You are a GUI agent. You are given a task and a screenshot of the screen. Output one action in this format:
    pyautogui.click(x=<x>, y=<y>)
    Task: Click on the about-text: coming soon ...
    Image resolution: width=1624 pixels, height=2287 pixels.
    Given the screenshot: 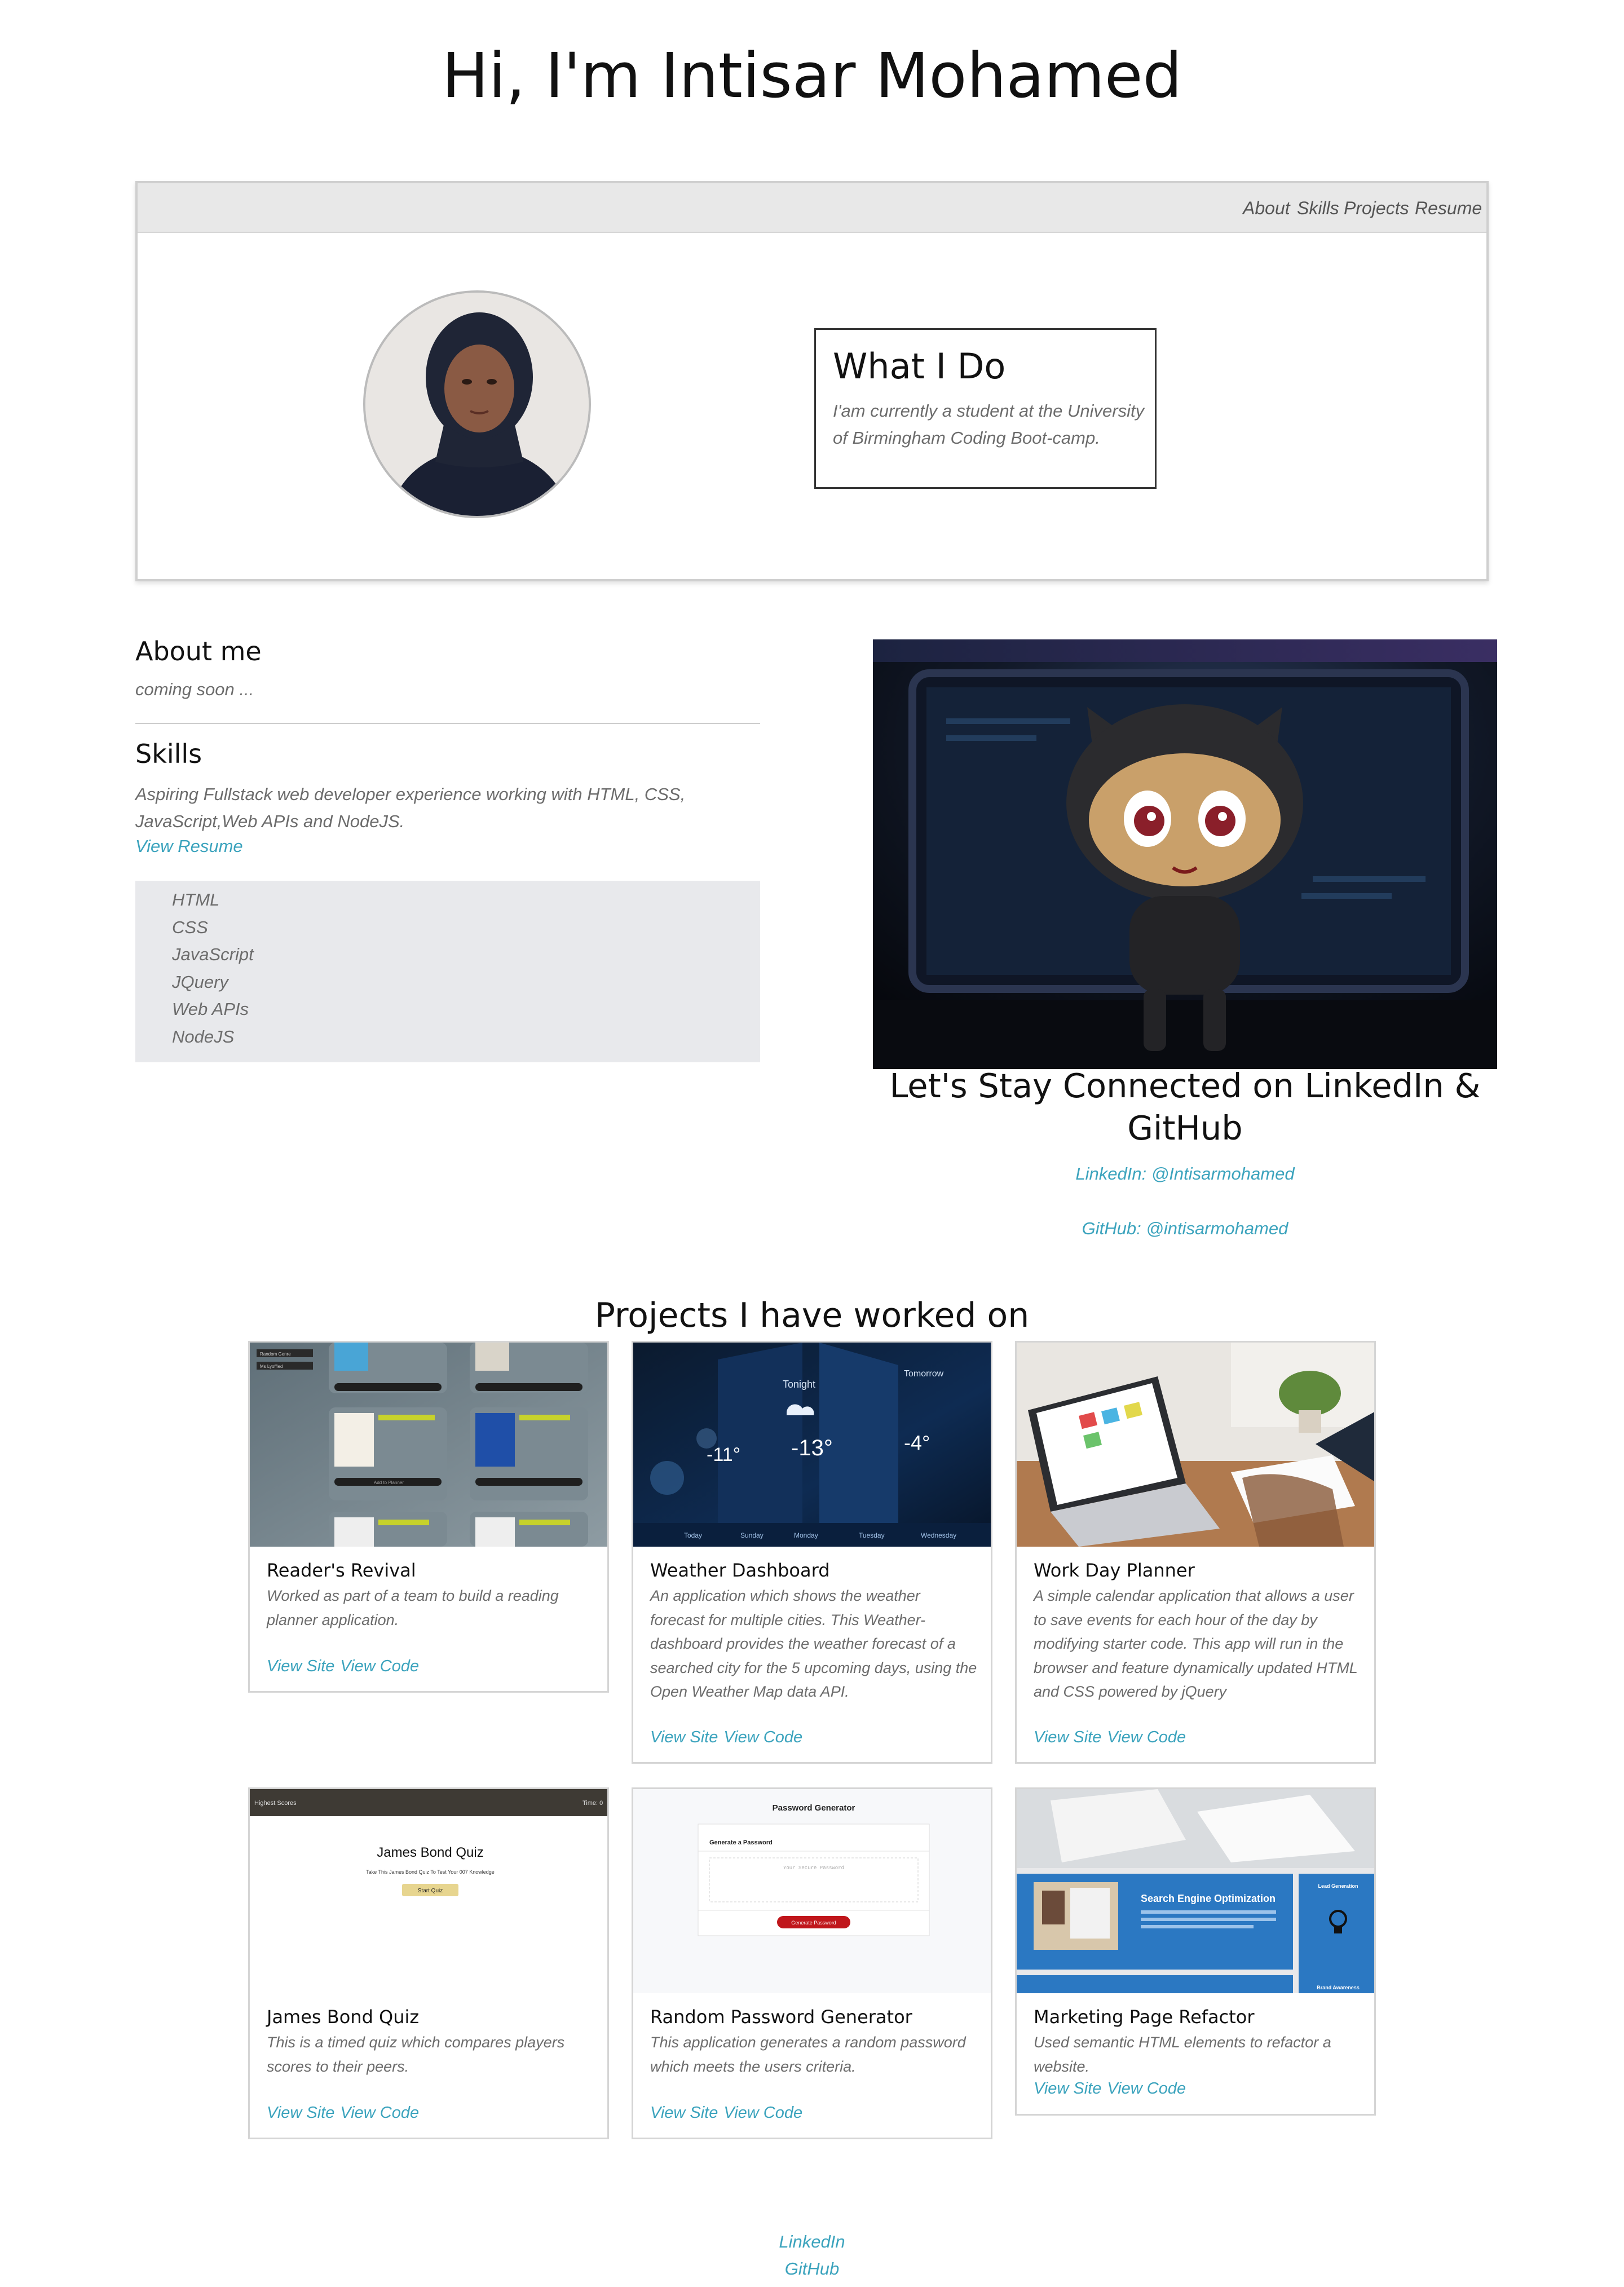 What is the action you would take?
    pyautogui.click(x=194, y=689)
    